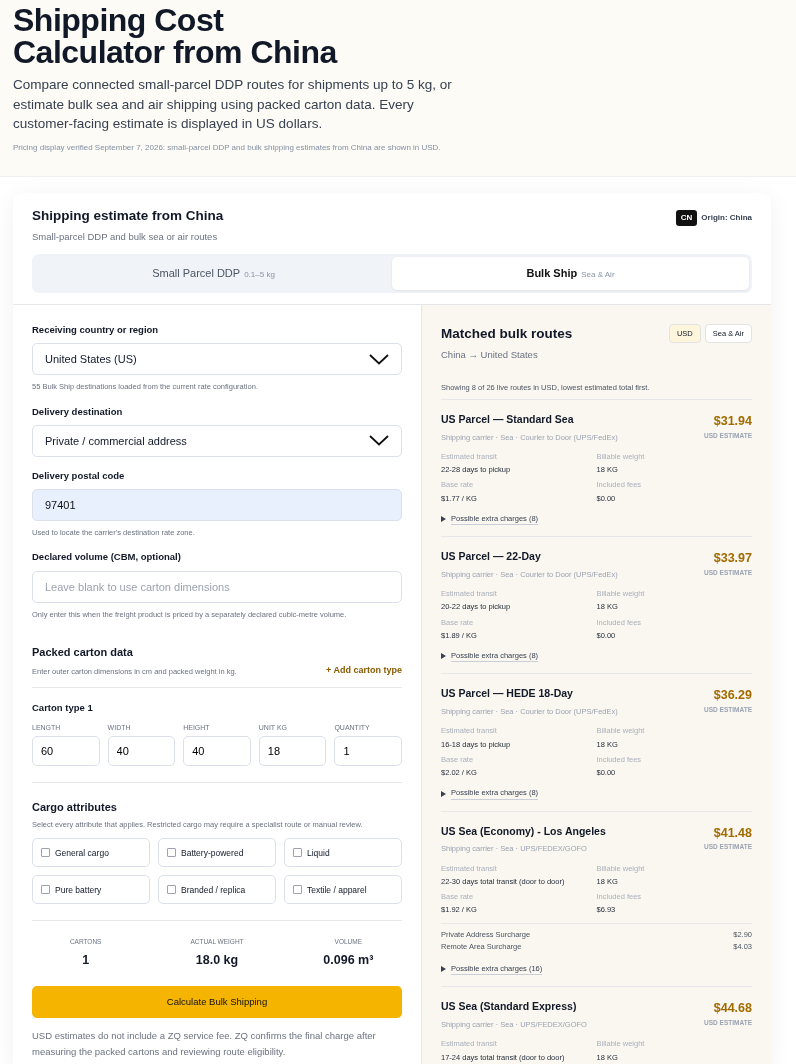  Describe the element at coordinates (83, 652) in the screenshot. I see `section-title: Packed carton data` at that location.